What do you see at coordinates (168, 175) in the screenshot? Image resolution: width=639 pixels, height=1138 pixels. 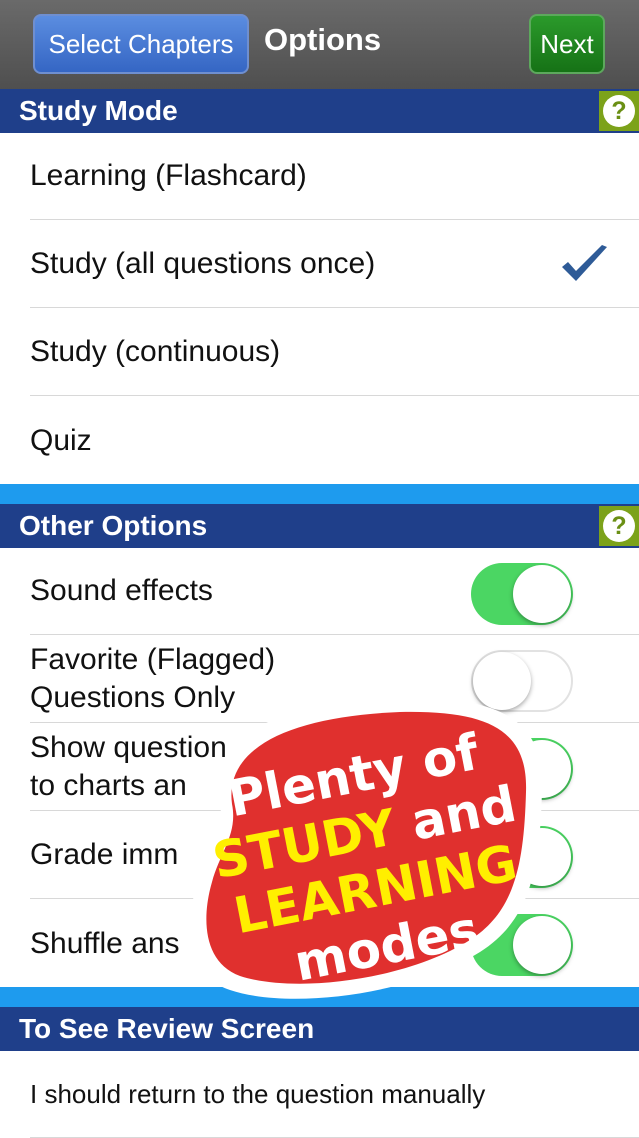 I see `option-label: Learning (Flashcard)` at bounding box center [168, 175].